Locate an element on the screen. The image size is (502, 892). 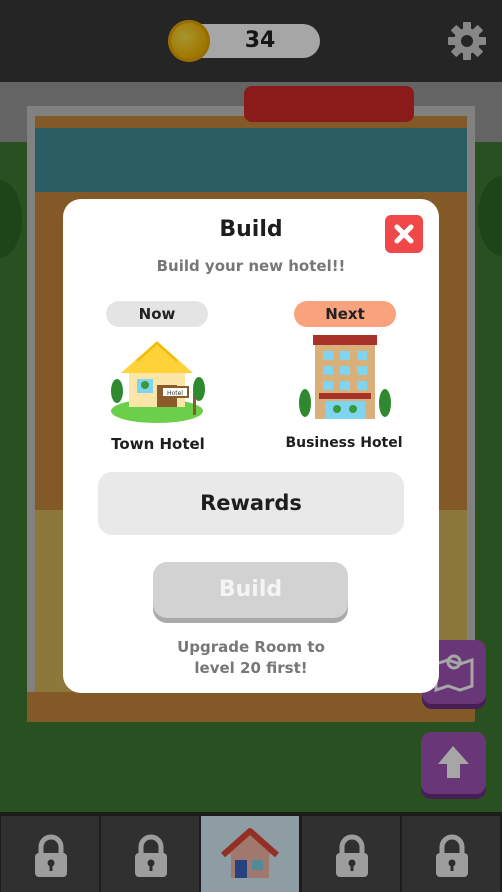
dialog-title: Build is located at coordinates (251, 229).